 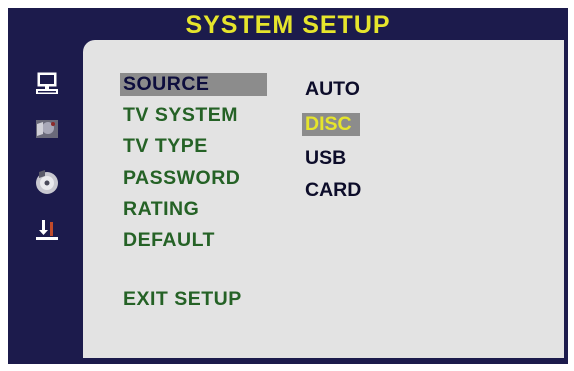 I want to click on option-auto: AUTO, so click(x=332, y=89).